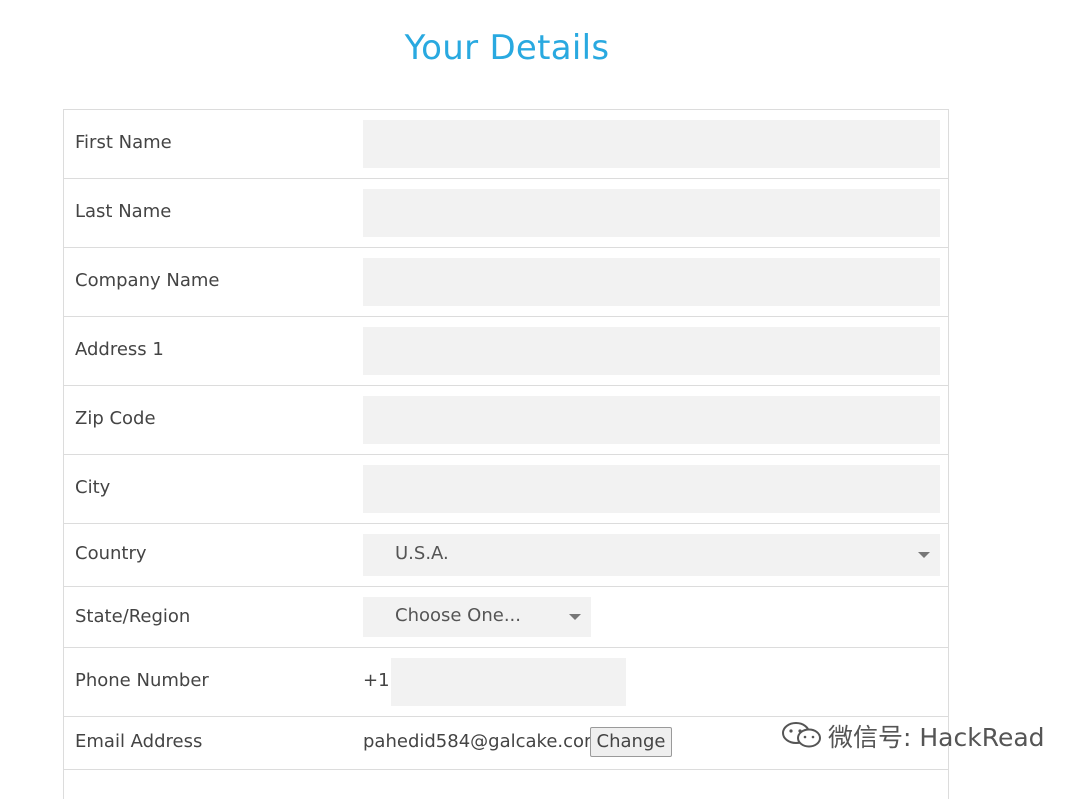 This screenshot has width=1078, height=799. I want to click on row-phone: Phone Number +1, so click(506, 682).